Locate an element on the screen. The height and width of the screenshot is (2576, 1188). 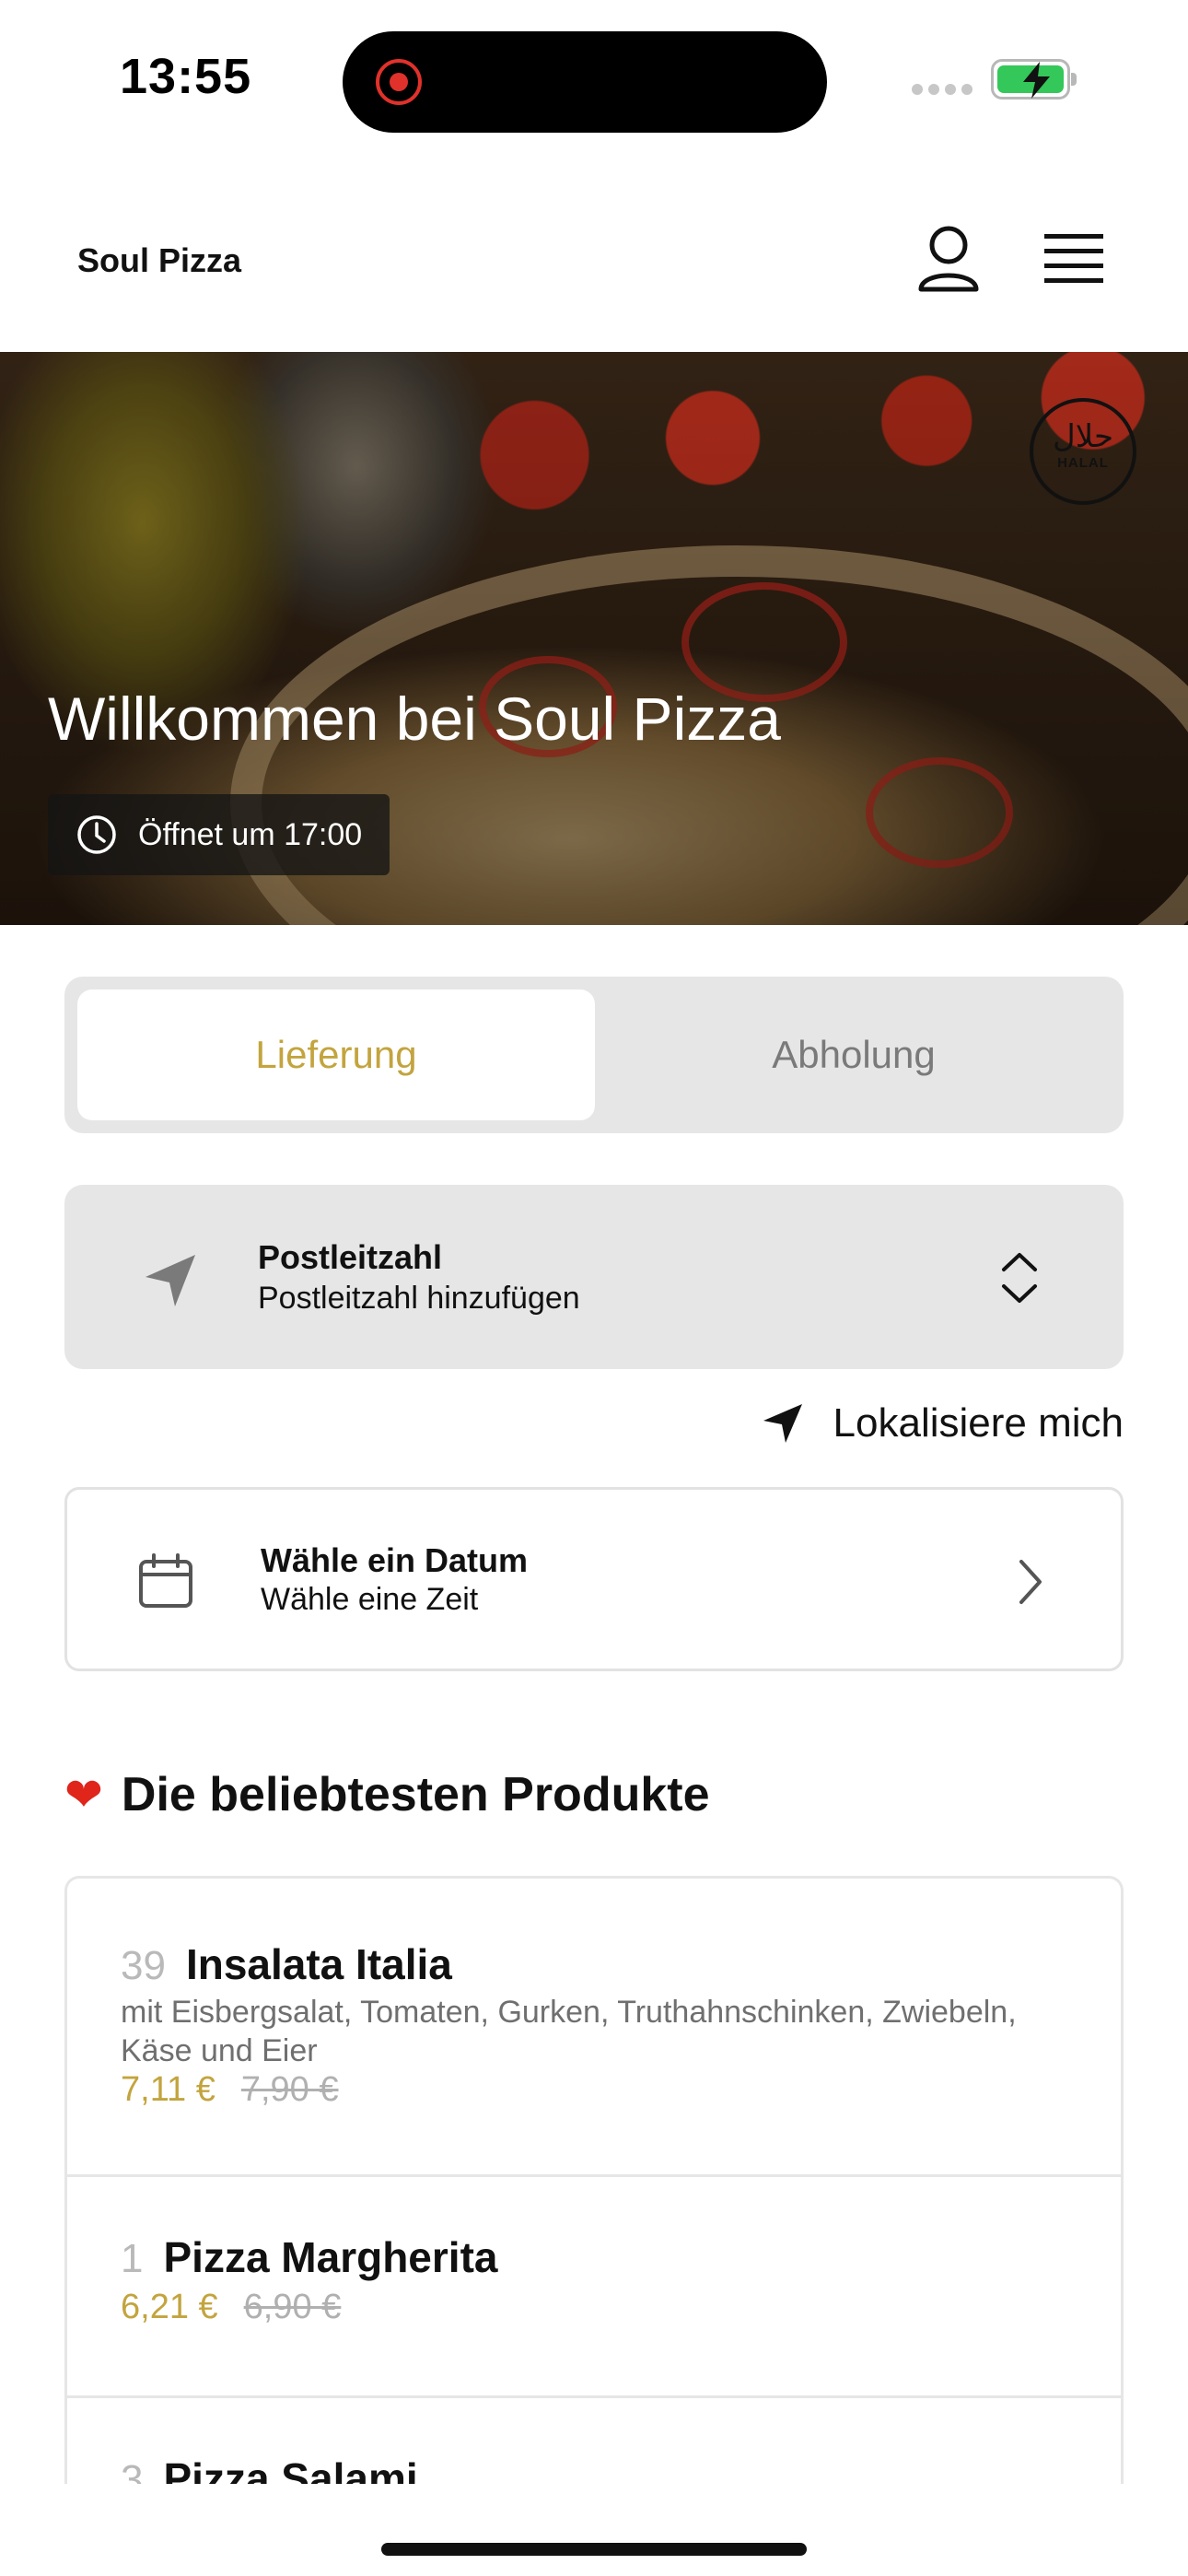
status-bar: 13:55 is located at coordinates (594, 78).